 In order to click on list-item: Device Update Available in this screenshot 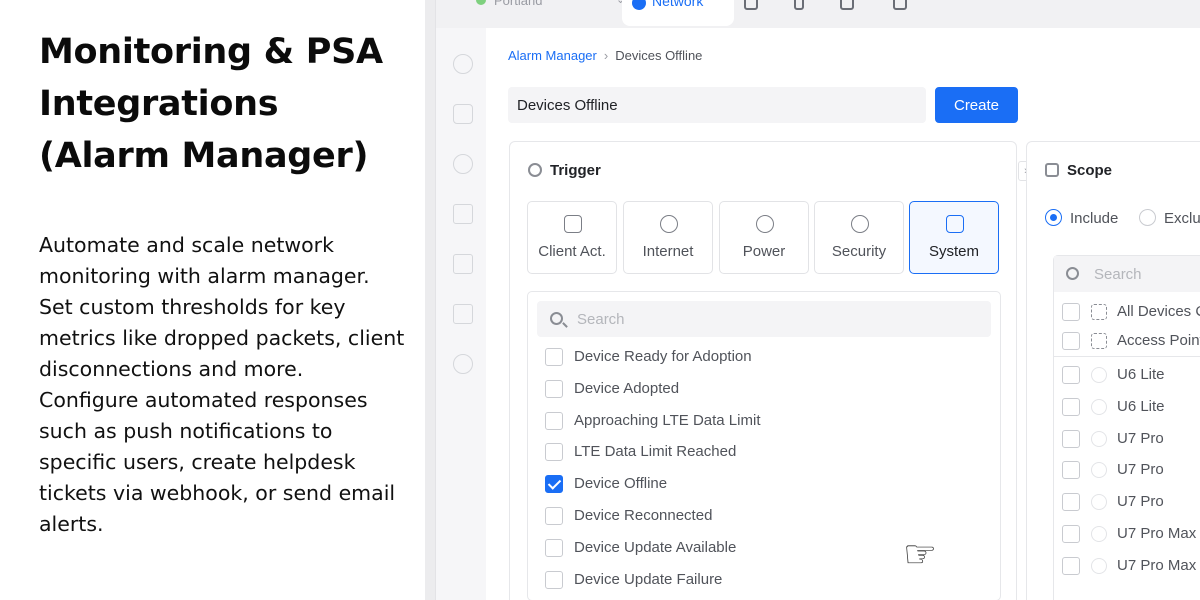, I will do `click(755, 548)`.